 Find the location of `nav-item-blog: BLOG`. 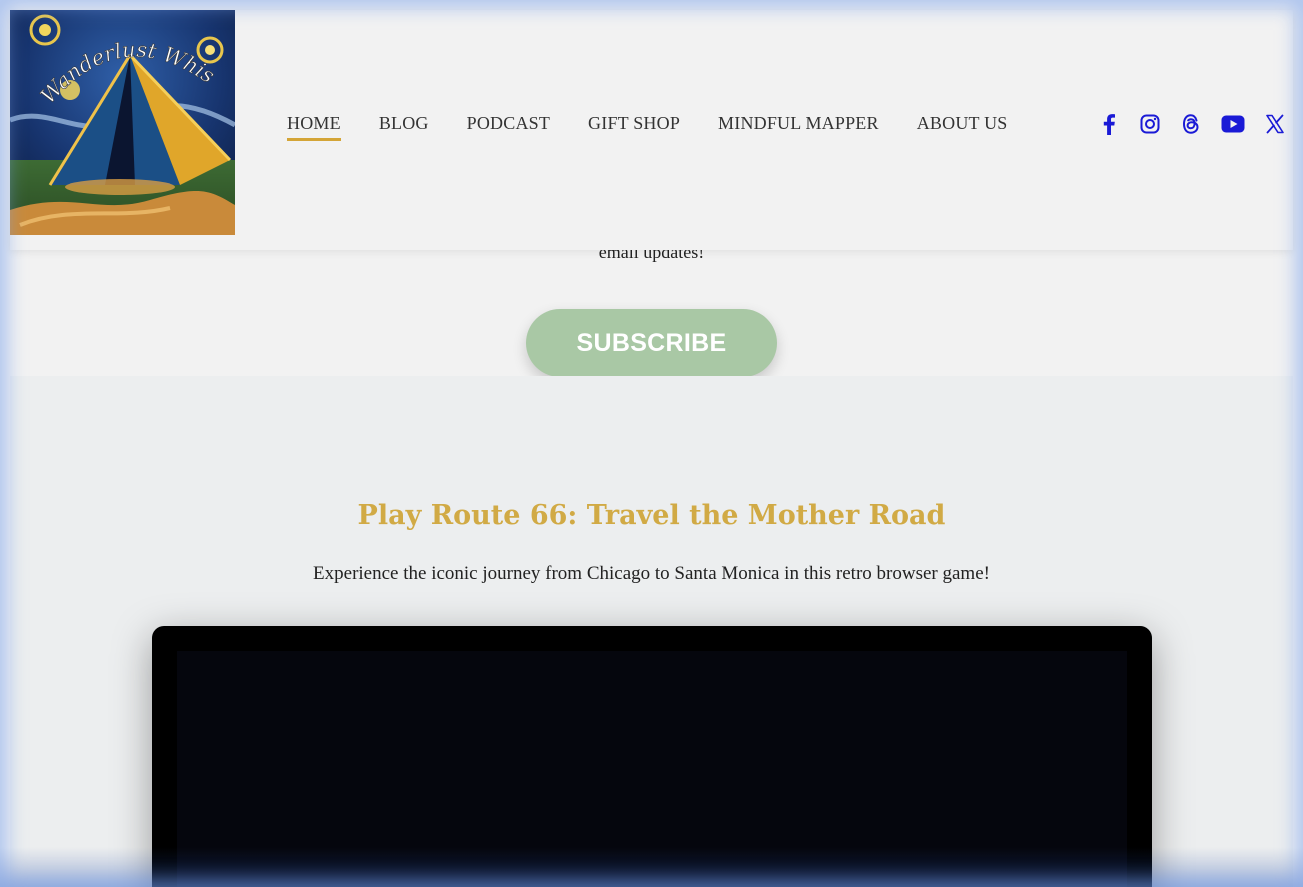

nav-item-blog: BLOG is located at coordinates (404, 123).